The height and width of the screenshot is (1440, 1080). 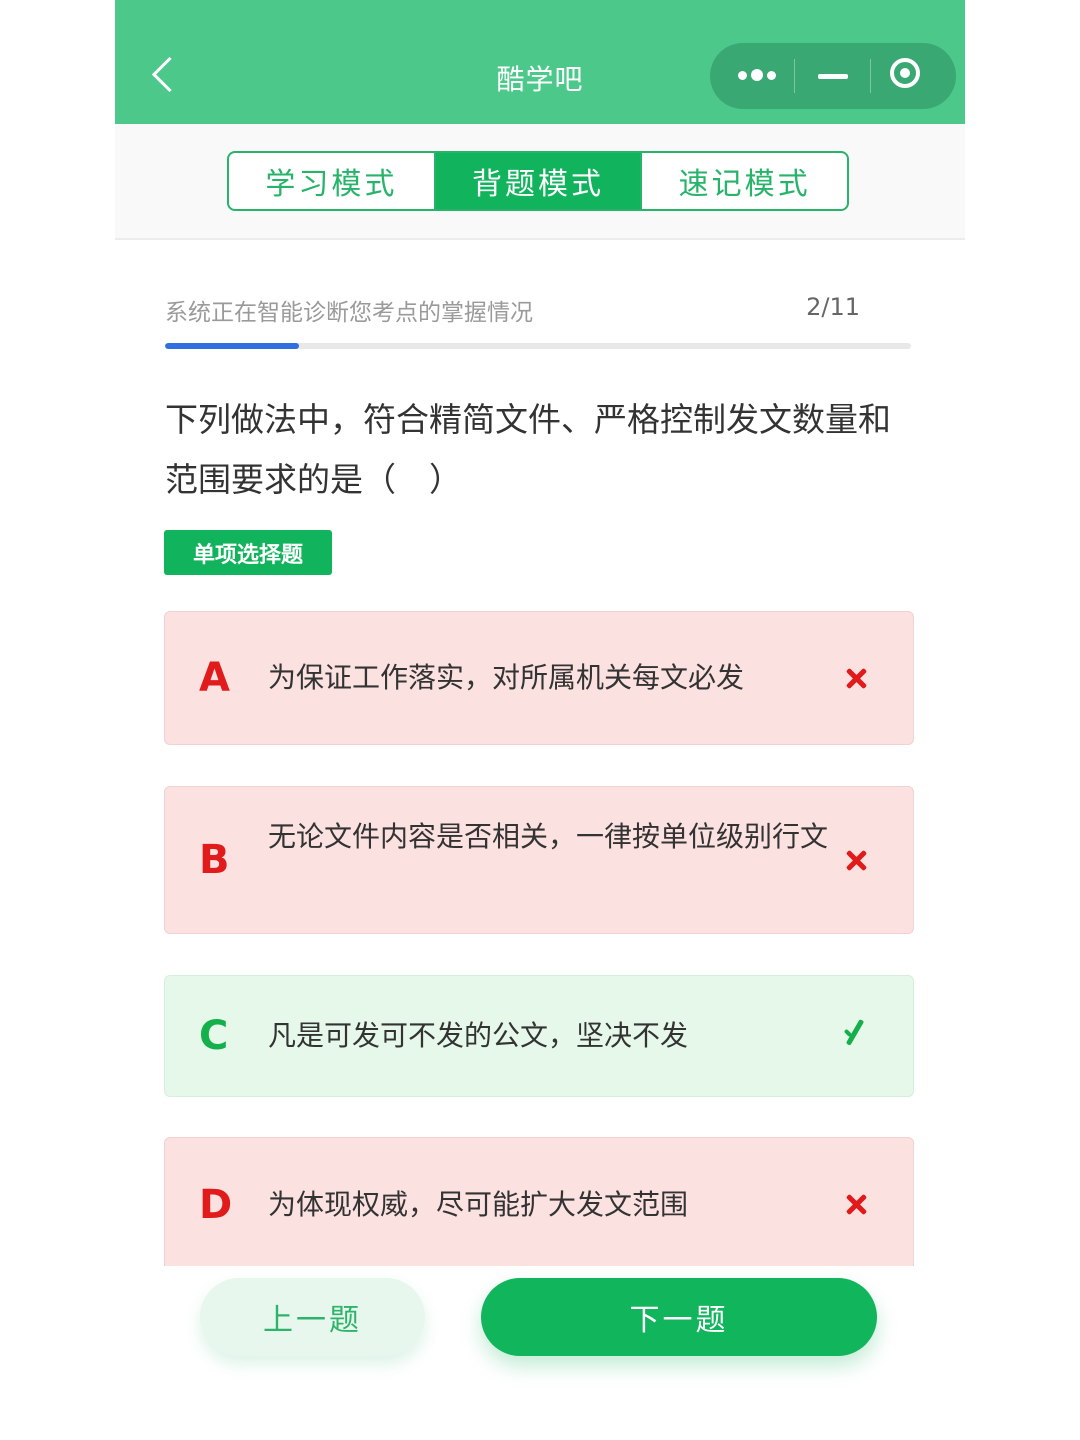 What do you see at coordinates (679, 1317) in the screenshot?
I see `next-question-button: 下一题` at bounding box center [679, 1317].